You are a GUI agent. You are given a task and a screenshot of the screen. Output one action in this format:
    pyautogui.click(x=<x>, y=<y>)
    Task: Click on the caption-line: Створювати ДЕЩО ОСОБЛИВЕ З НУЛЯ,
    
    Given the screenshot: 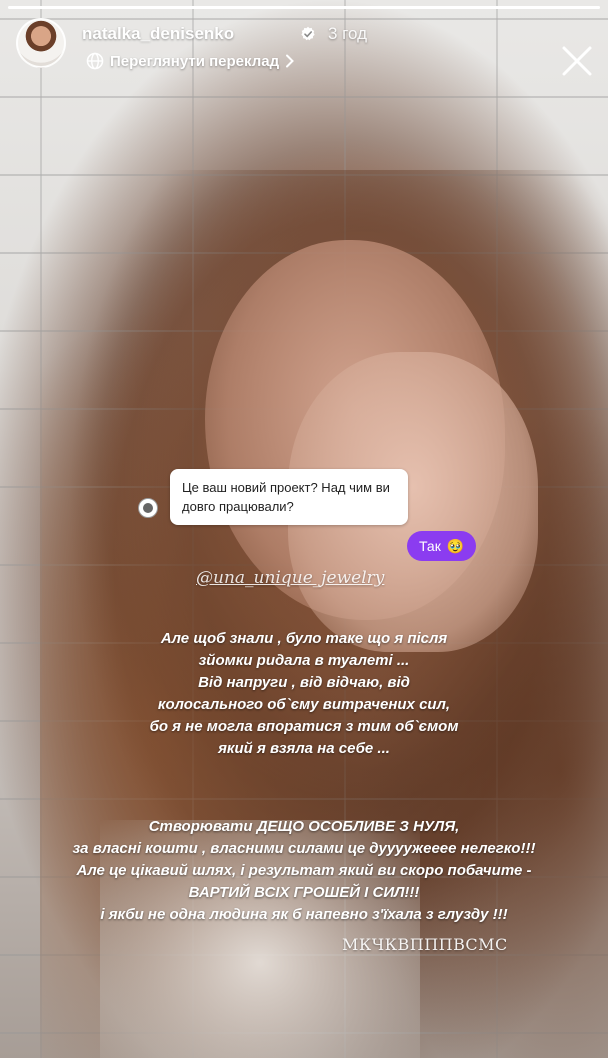 What is the action you would take?
    pyautogui.click(x=304, y=826)
    